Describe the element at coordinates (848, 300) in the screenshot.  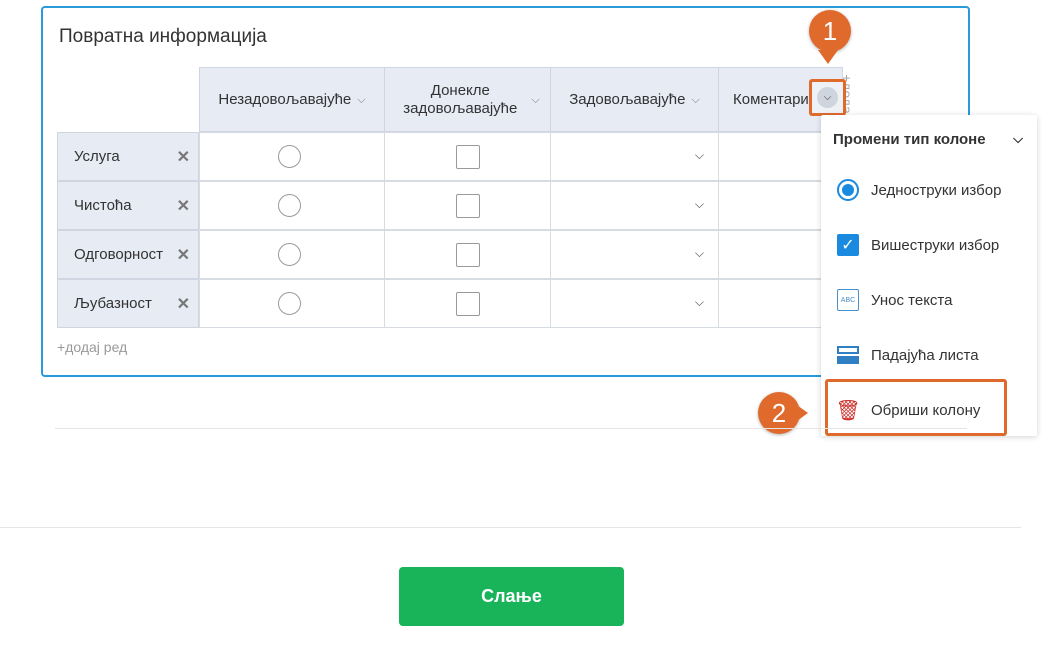
I see `text-input-icon: ABC` at that location.